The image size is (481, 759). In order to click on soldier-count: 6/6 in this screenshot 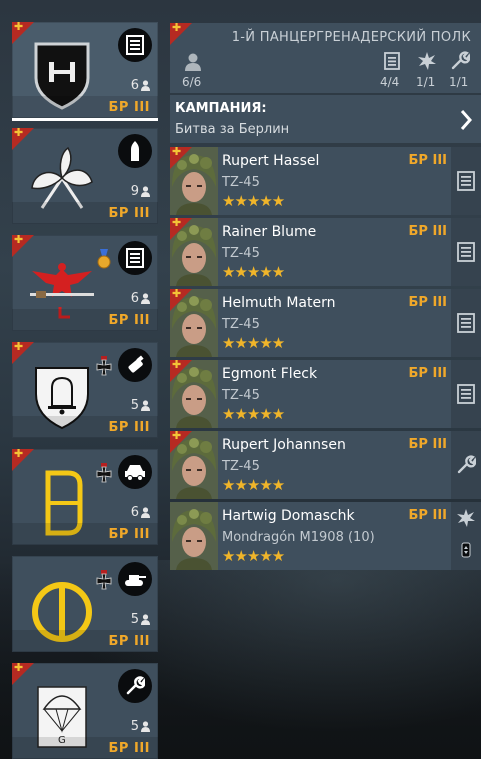, I will do `click(192, 82)`.